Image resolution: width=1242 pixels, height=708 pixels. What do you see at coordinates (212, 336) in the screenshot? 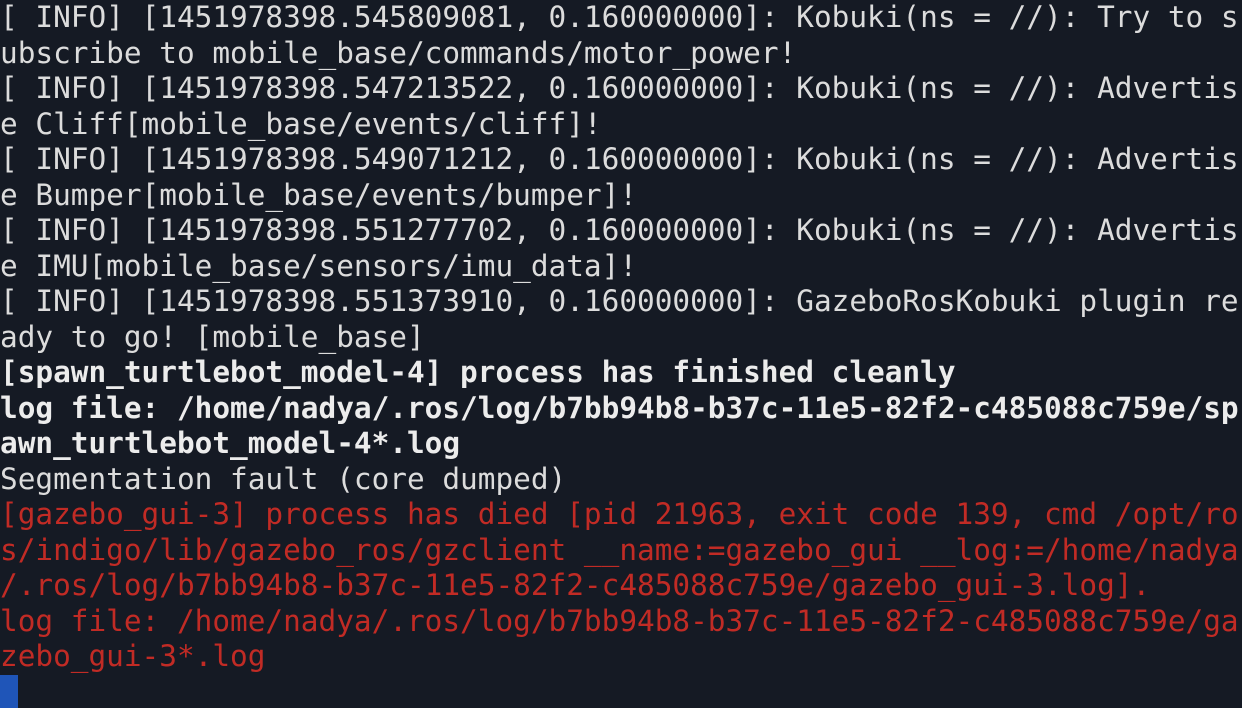
I see `log-line-info: ady to go! [mobile_base]` at bounding box center [212, 336].